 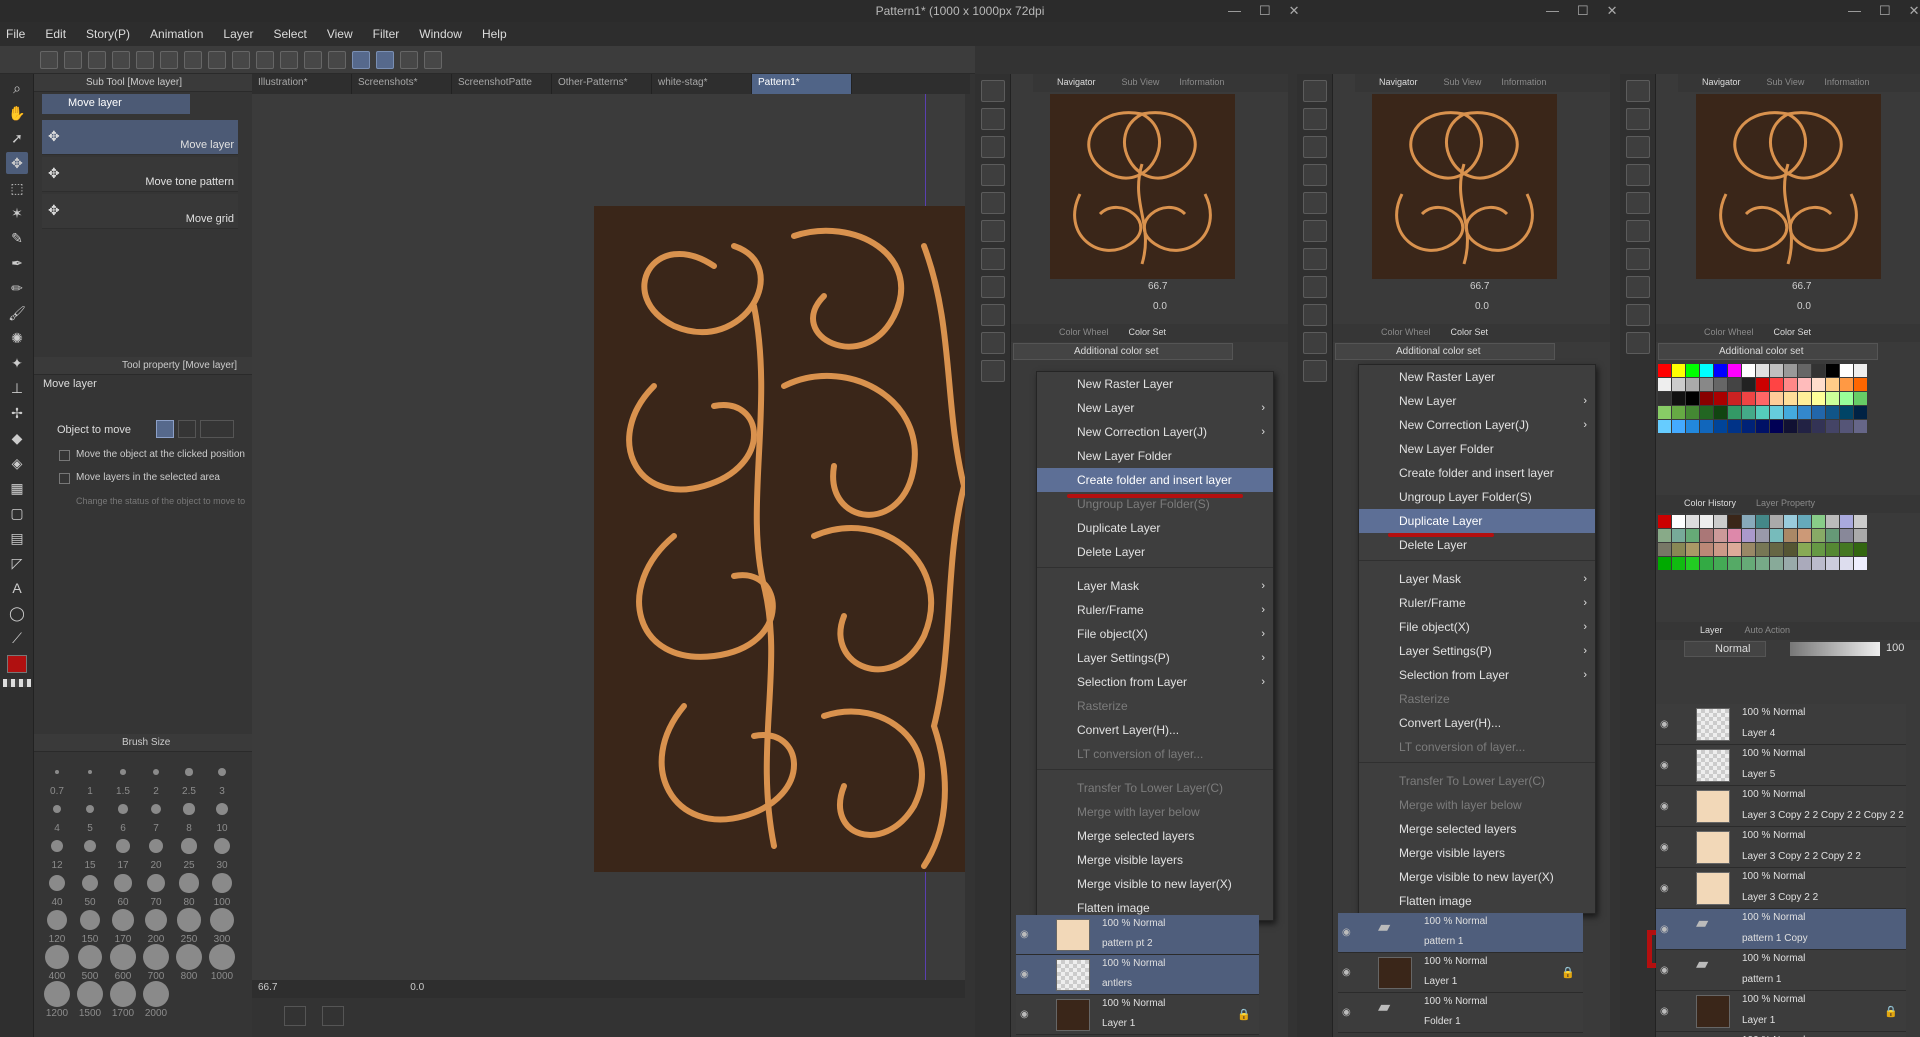 What do you see at coordinates (17, 388) in the screenshot?
I see `stamp-icon: ⊥` at bounding box center [17, 388].